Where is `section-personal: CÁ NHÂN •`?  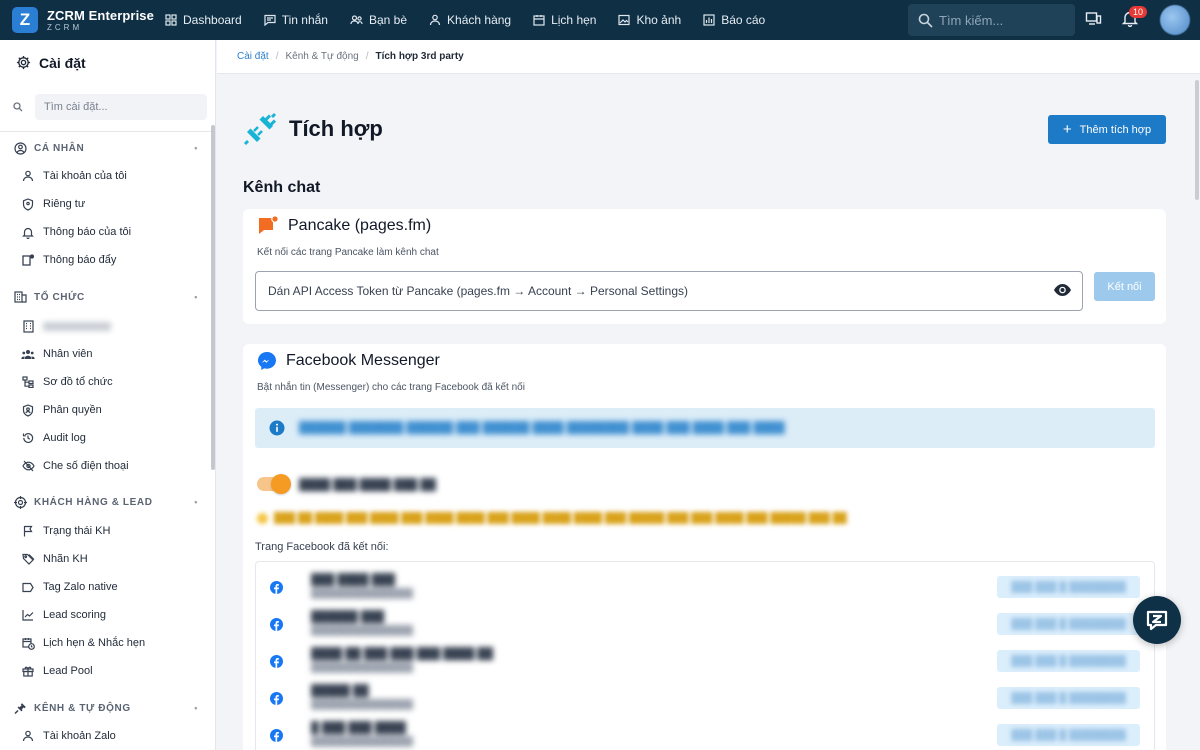
section-personal: CÁ NHÂN • is located at coordinates (105, 148).